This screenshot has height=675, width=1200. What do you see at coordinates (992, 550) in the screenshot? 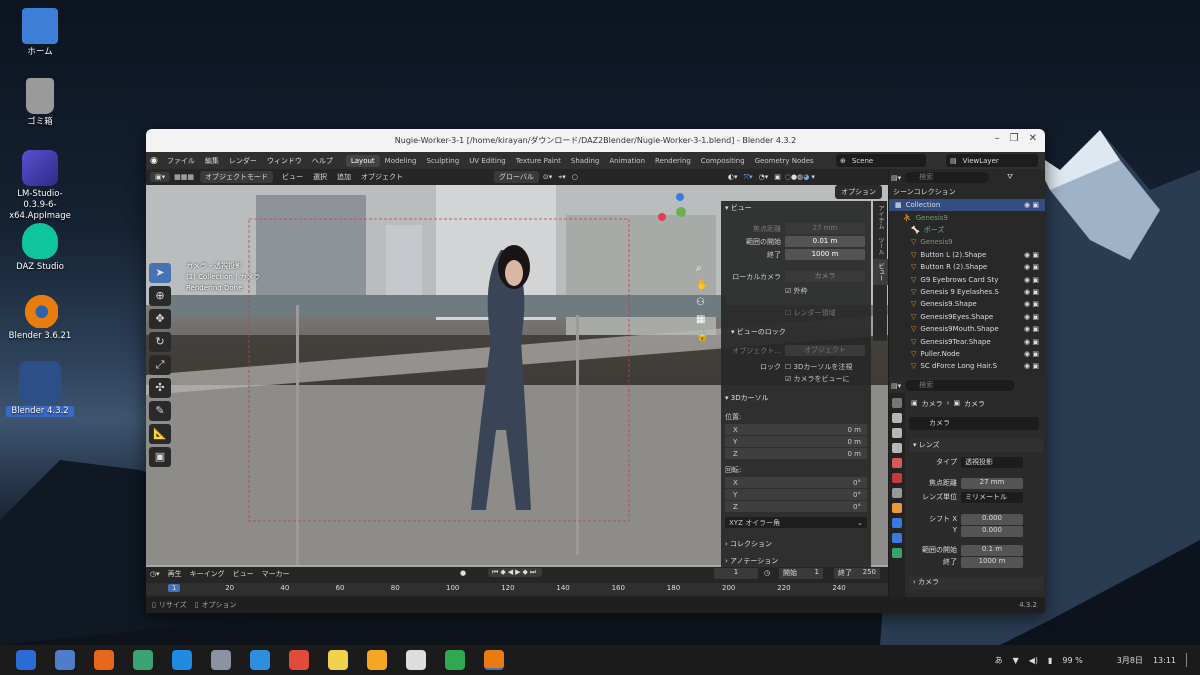
I see `clip-start-field: 0.1 m` at bounding box center [992, 550].